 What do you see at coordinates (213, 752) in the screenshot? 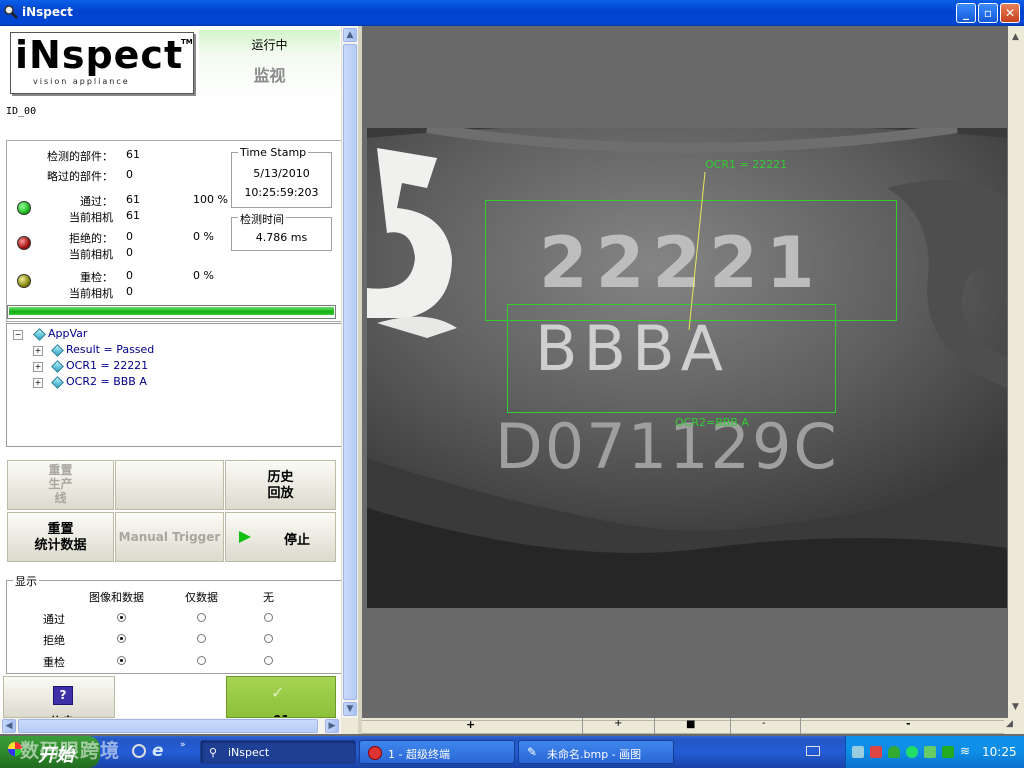
I see `task-inspect-icon: ⚲` at bounding box center [213, 752].